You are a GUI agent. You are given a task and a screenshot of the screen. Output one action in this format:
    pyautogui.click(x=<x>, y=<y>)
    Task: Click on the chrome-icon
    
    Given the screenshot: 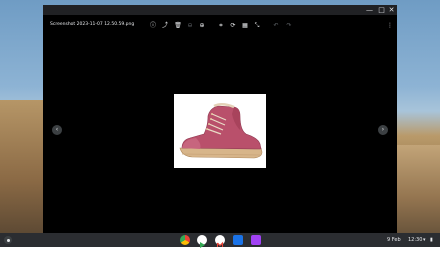 What is the action you would take?
    pyautogui.click(x=185, y=240)
    